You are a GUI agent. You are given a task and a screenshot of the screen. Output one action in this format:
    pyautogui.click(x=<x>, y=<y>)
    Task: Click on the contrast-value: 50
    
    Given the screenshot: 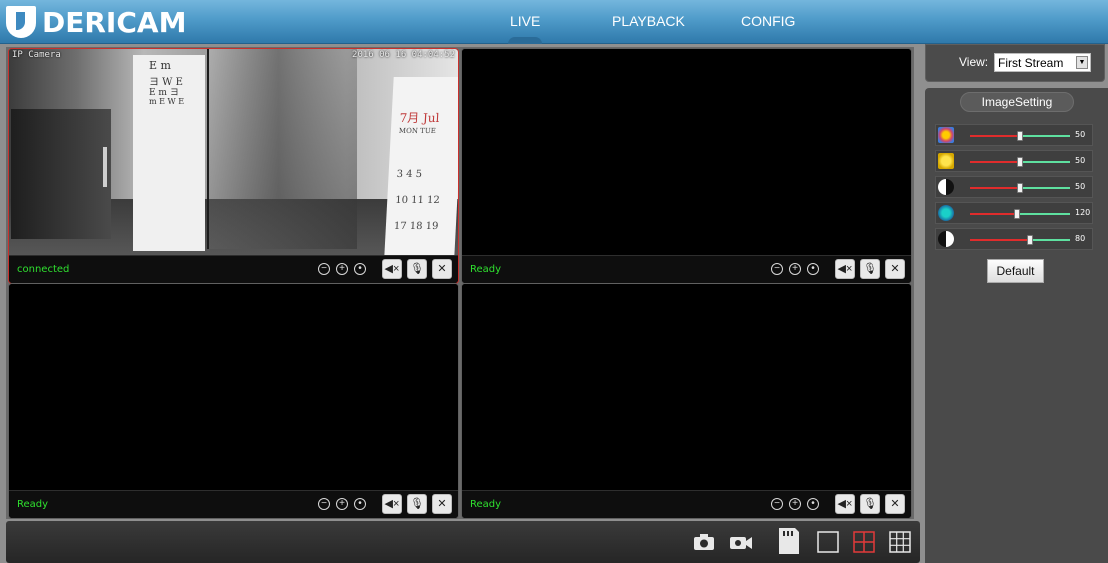 What is the action you would take?
    pyautogui.click(x=1080, y=186)
    